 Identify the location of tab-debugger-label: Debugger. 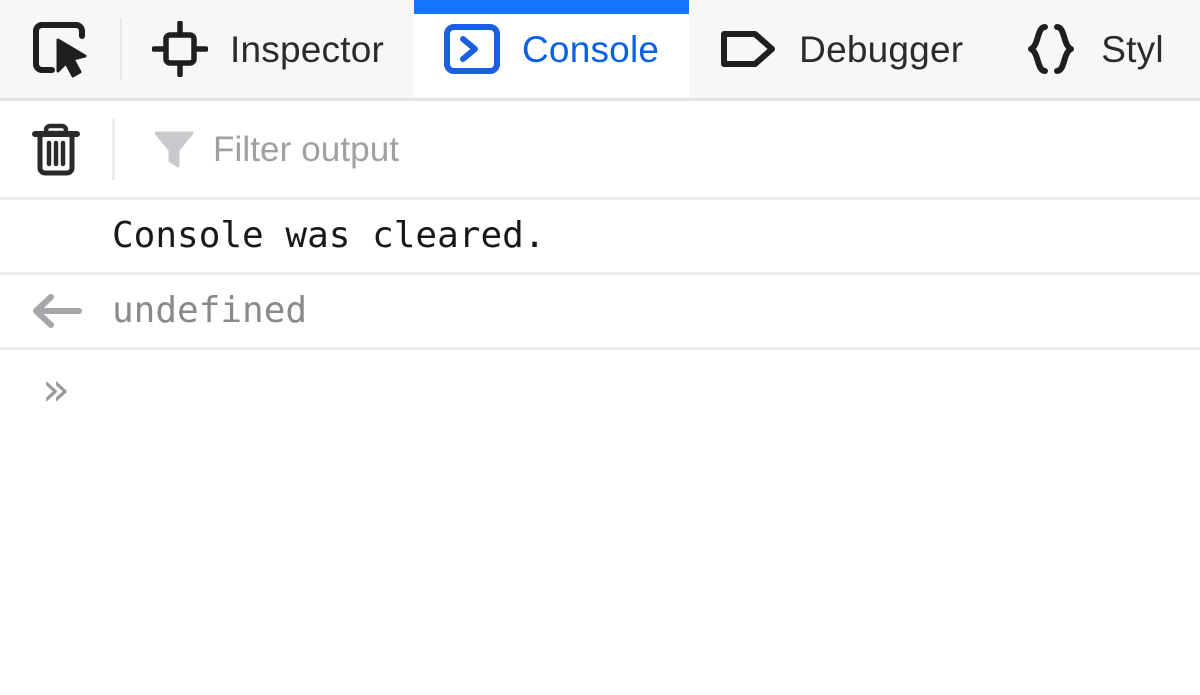
(881, 49).